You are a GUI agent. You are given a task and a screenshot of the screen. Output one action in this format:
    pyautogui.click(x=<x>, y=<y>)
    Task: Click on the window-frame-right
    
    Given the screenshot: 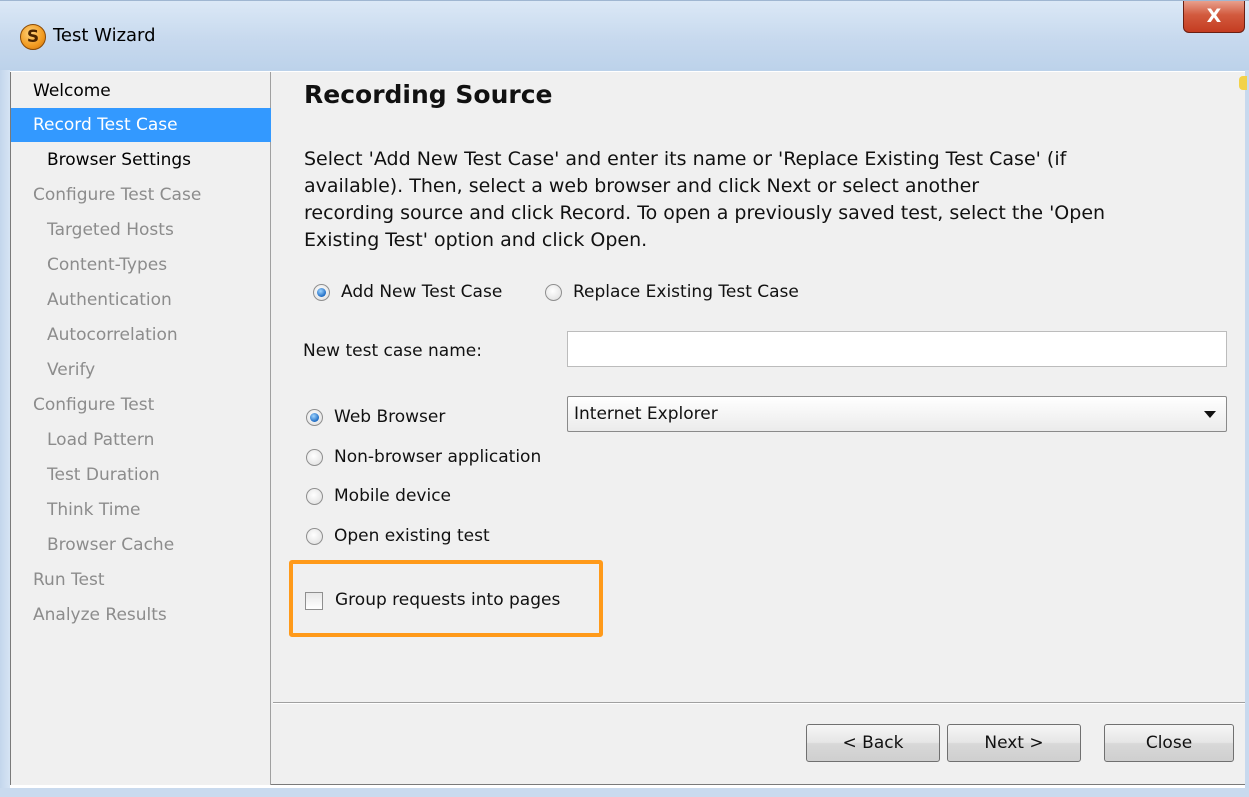 What is the action you would take?
    pyautogui.click(x=1247, y=433)
    